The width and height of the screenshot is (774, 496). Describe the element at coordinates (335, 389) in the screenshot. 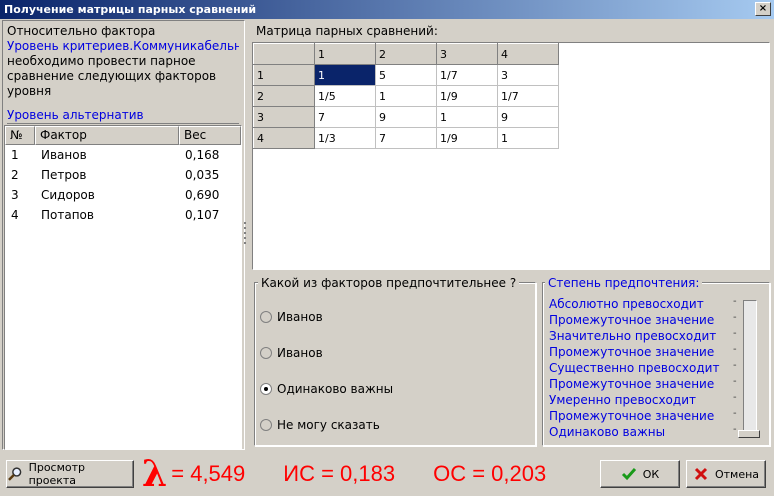

I see `radio-label: Одинаково важны` at that location.